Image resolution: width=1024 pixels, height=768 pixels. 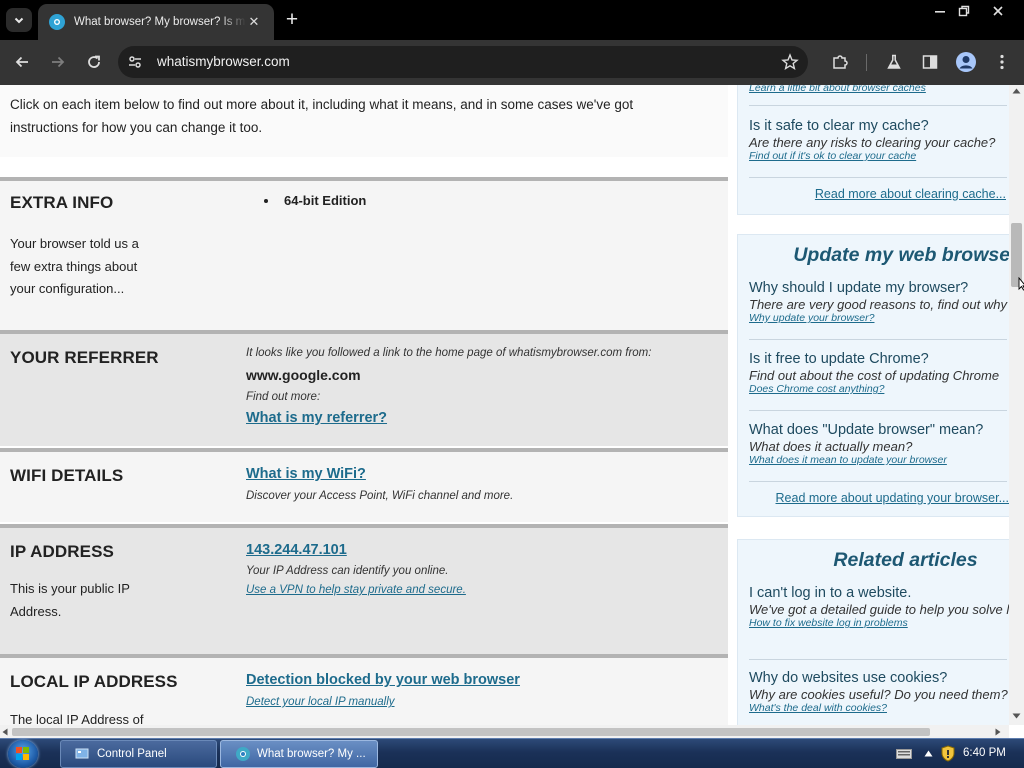 What do you see at coordinates (998, 732) in the screenshot?
I see `scroll-right-arrow-icon` at bounding box center [998, 732].